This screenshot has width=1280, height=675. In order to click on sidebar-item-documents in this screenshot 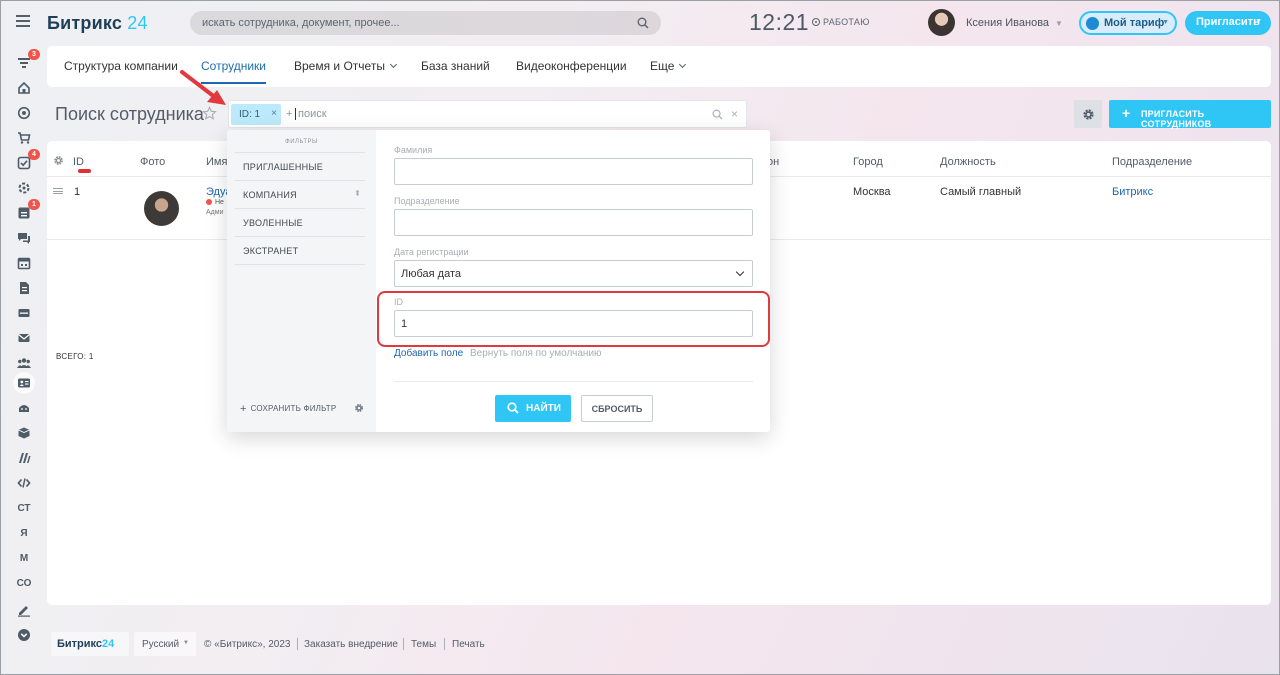, I will do `click(24, 288)`.